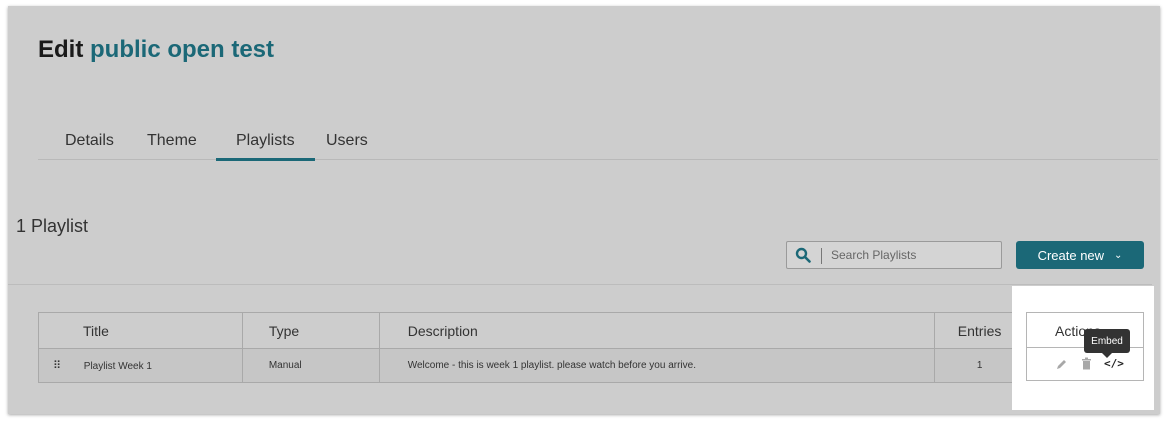 The width and height of the screenshot is (1175, 423). I want to click on drag-handle-icon: ⠿, so click(67, 365).